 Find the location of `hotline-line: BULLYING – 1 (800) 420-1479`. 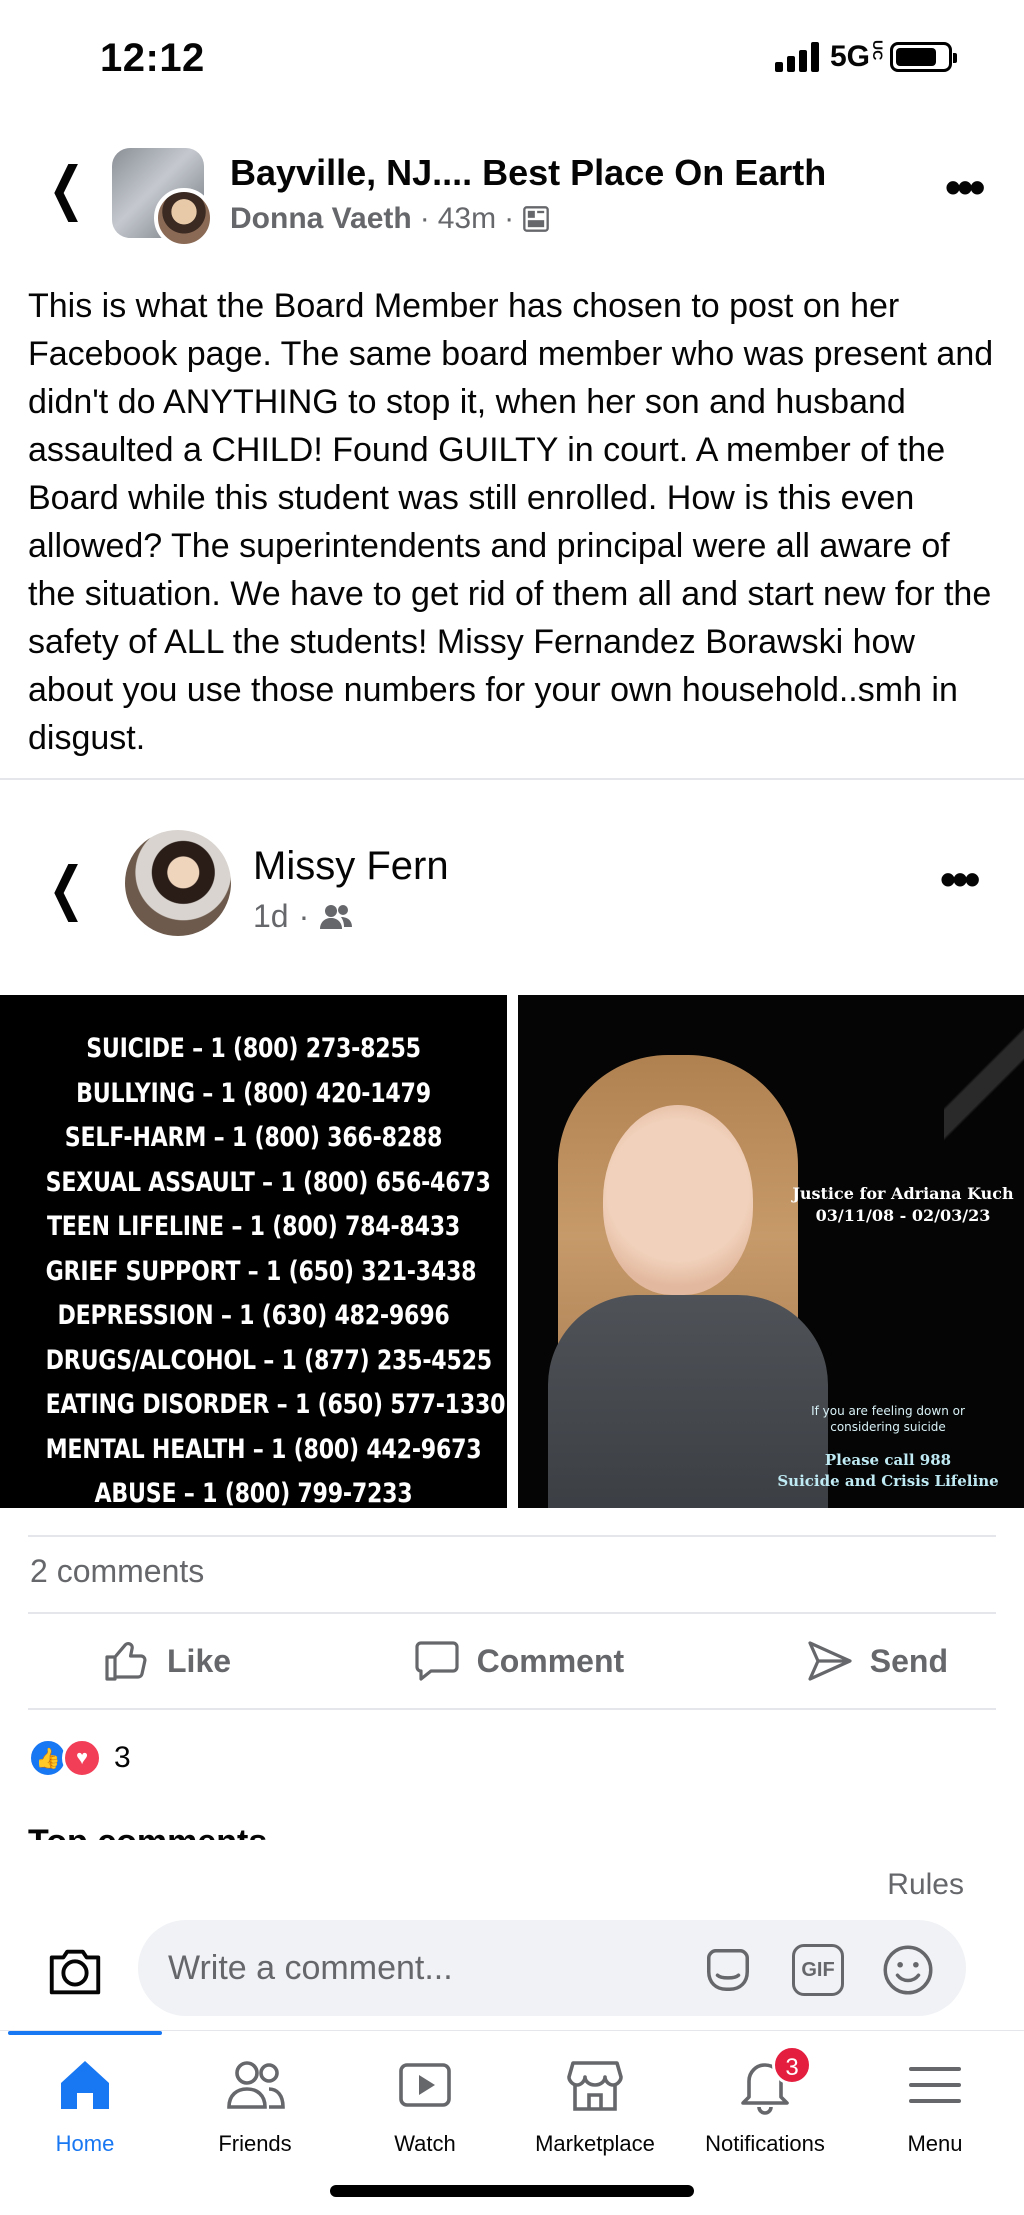

hotline-line: BULLYING – 1 (800) 420-1479 is located at coordinates (253, 1093).